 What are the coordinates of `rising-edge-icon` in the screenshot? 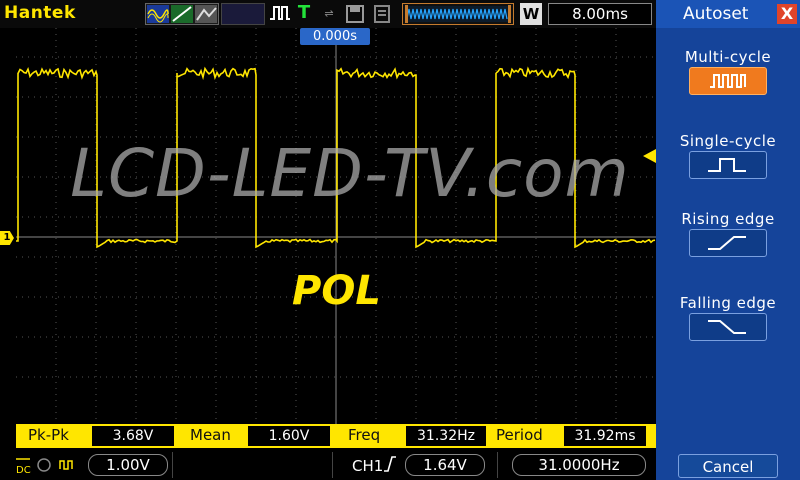 It's located at (727, 243).